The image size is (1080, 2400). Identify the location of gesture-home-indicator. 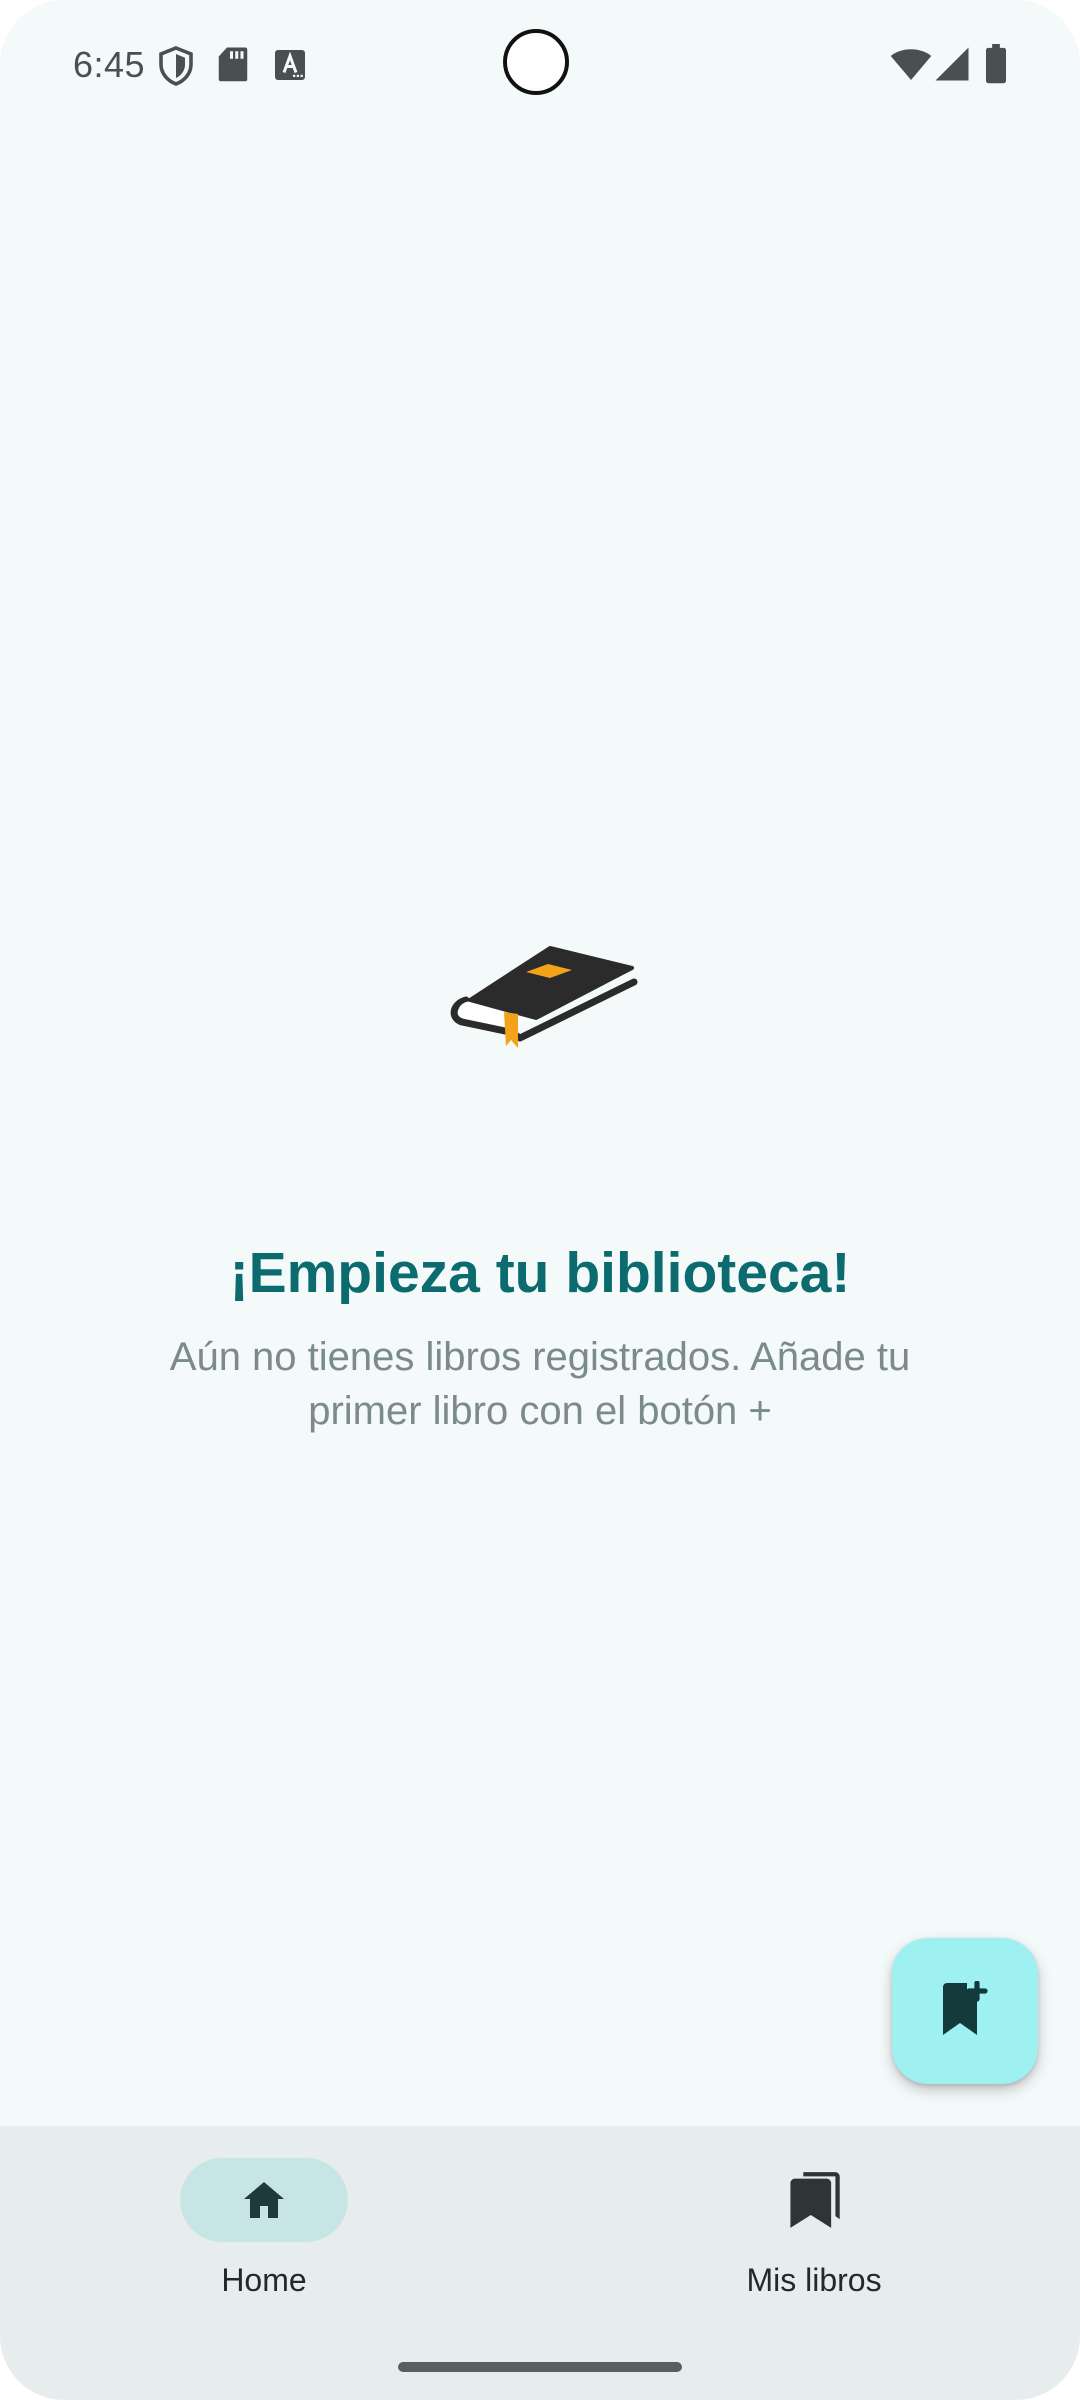
(540, 2367).